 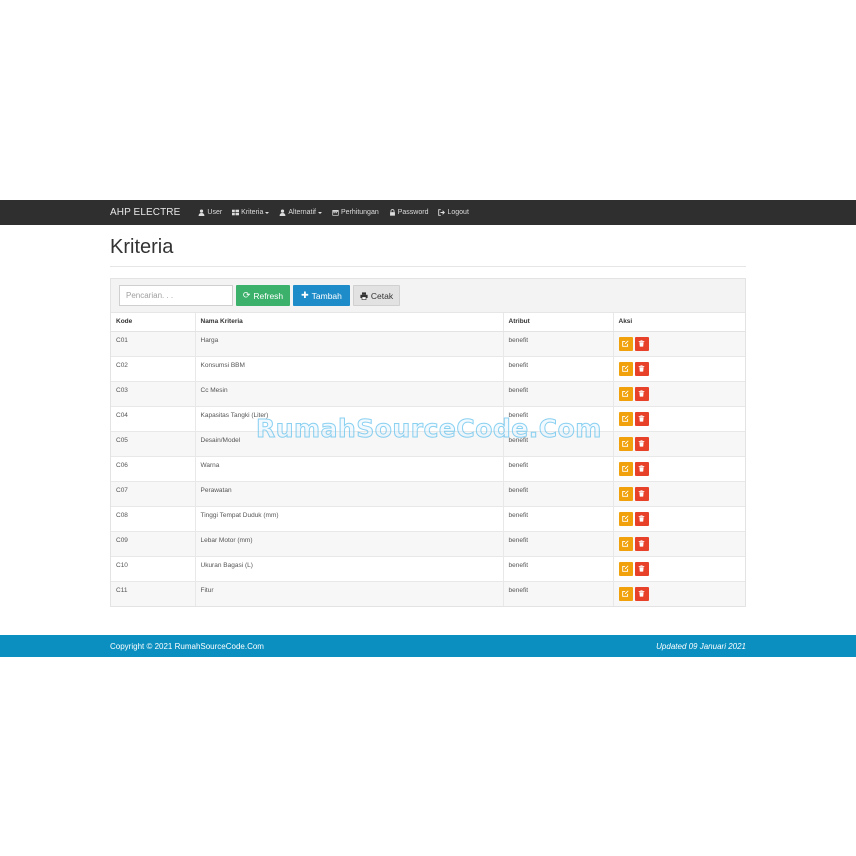 I want to click on nav-item-logout-label: Logout, so click(x=458, y=212).